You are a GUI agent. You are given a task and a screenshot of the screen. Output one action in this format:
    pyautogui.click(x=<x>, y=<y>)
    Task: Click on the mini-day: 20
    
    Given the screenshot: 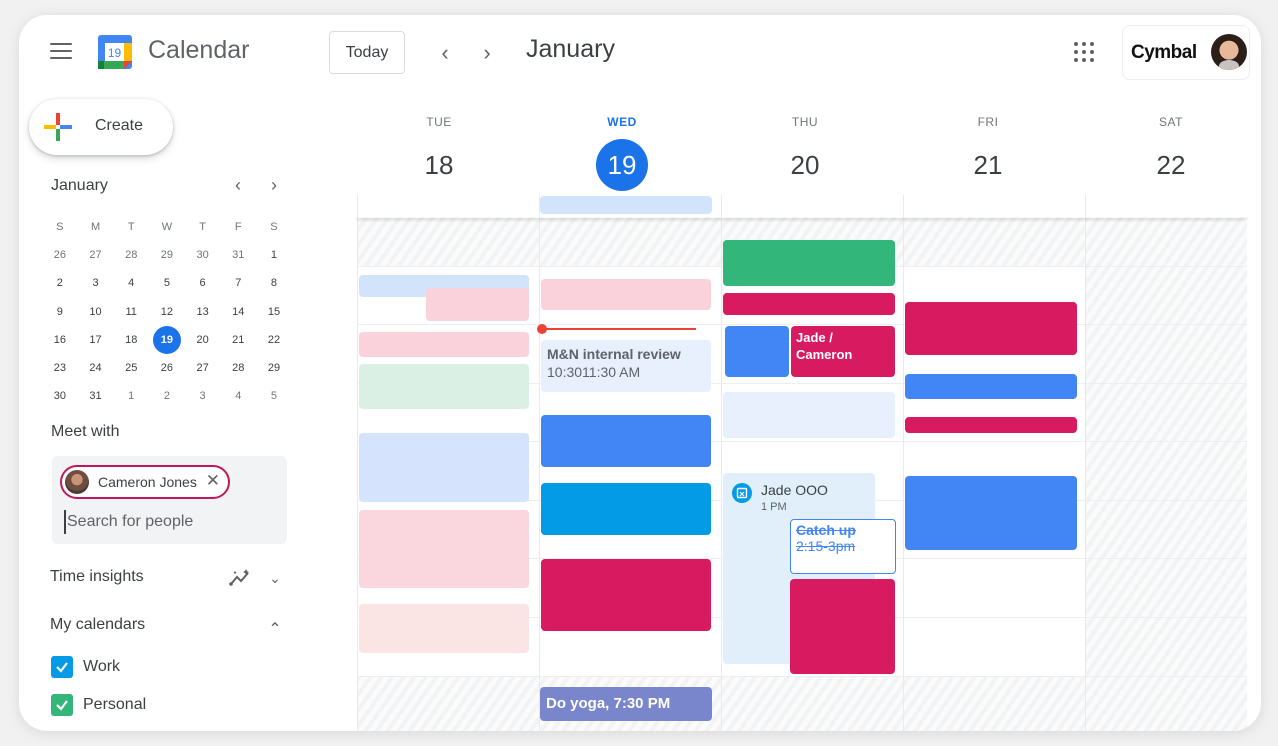 What is the action you would take?
    pyautogui.click(x=203, y=340)
    